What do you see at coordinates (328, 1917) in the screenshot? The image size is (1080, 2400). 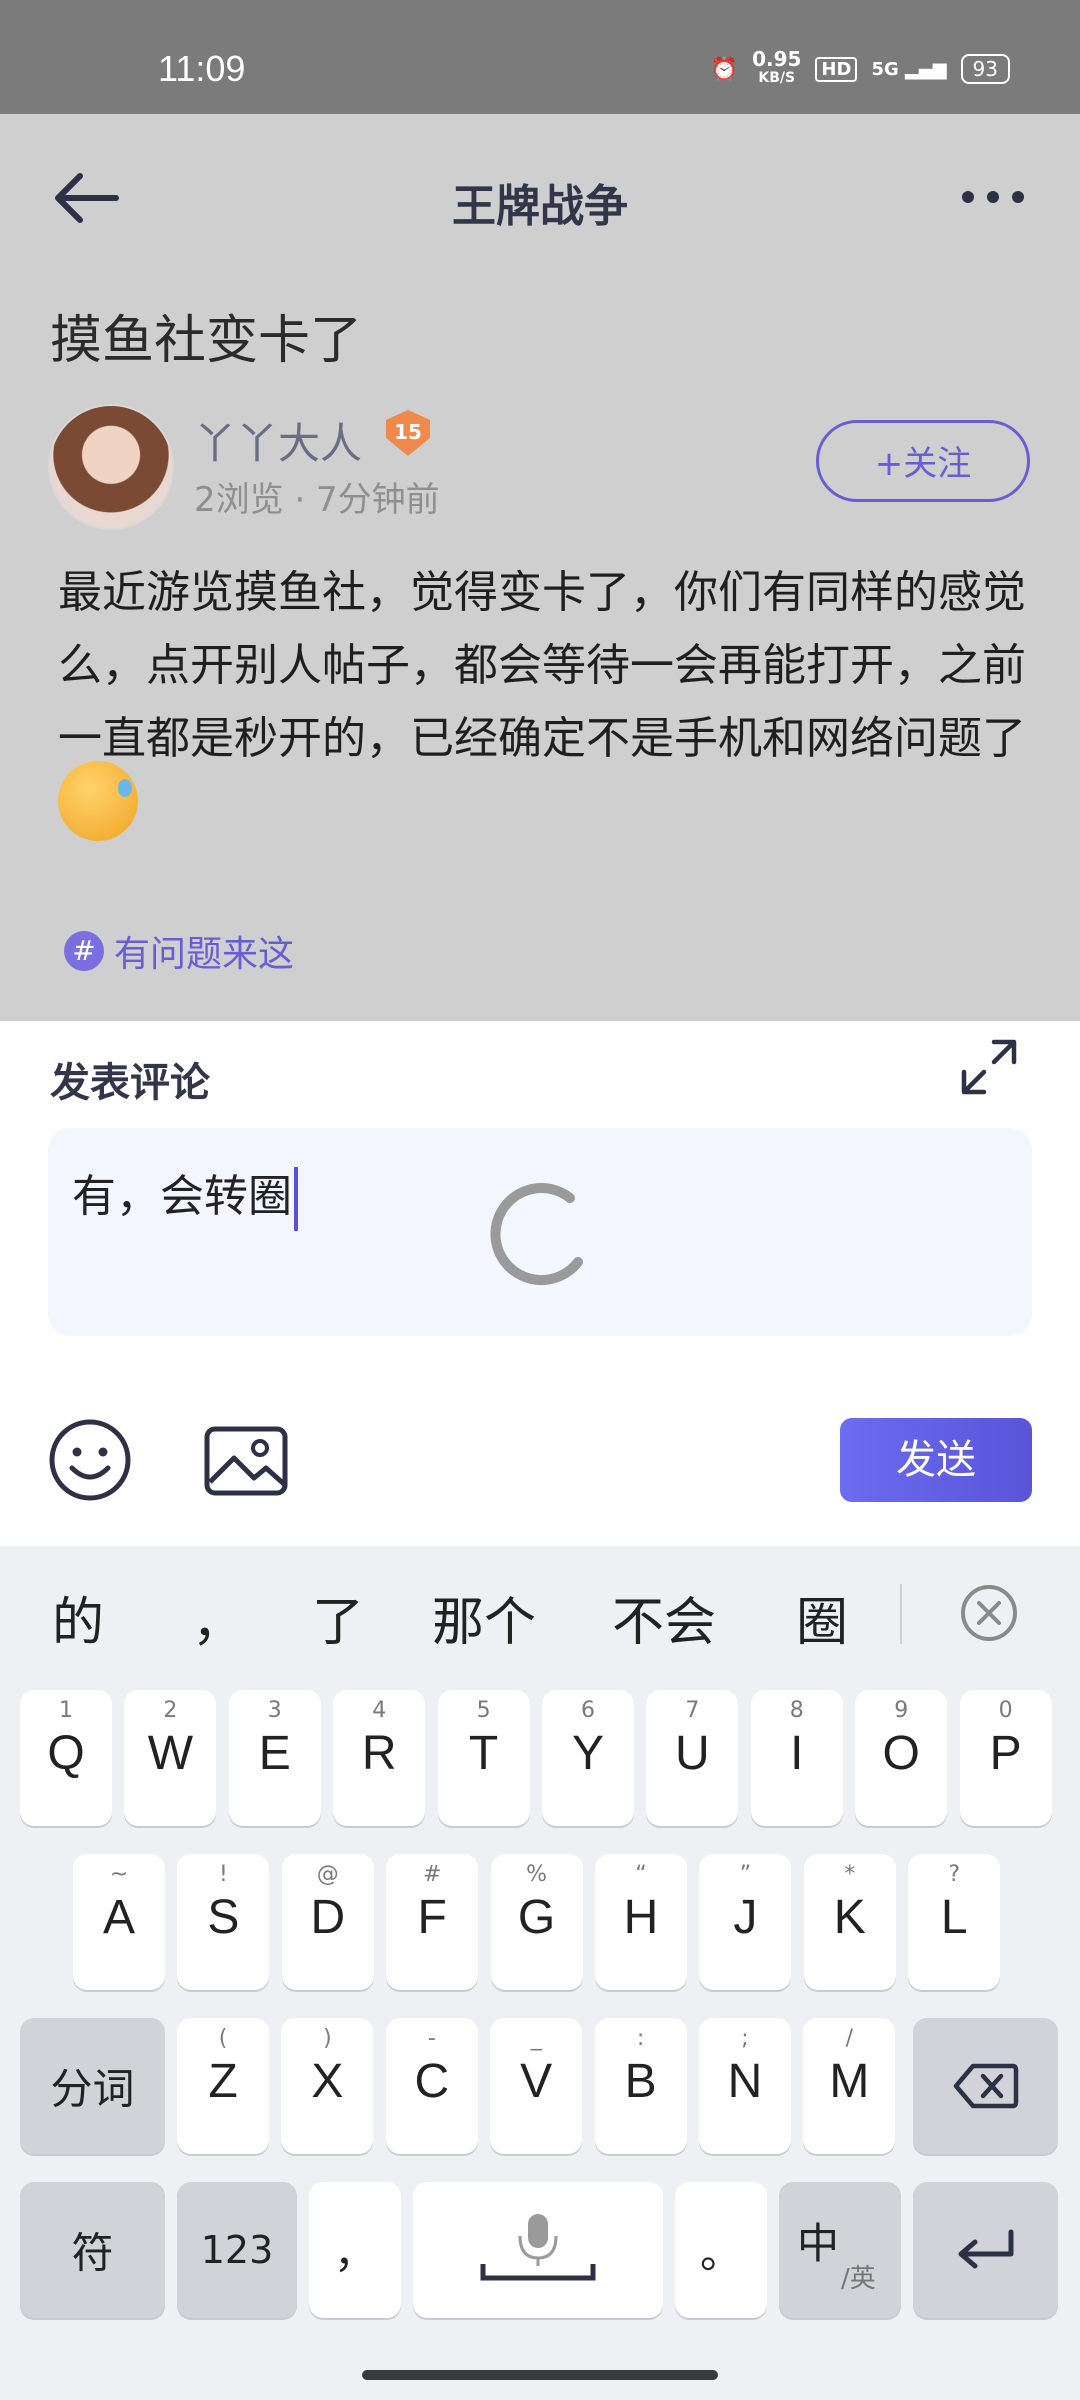 I see `key-label: D` at bounding box center [328, 1917].